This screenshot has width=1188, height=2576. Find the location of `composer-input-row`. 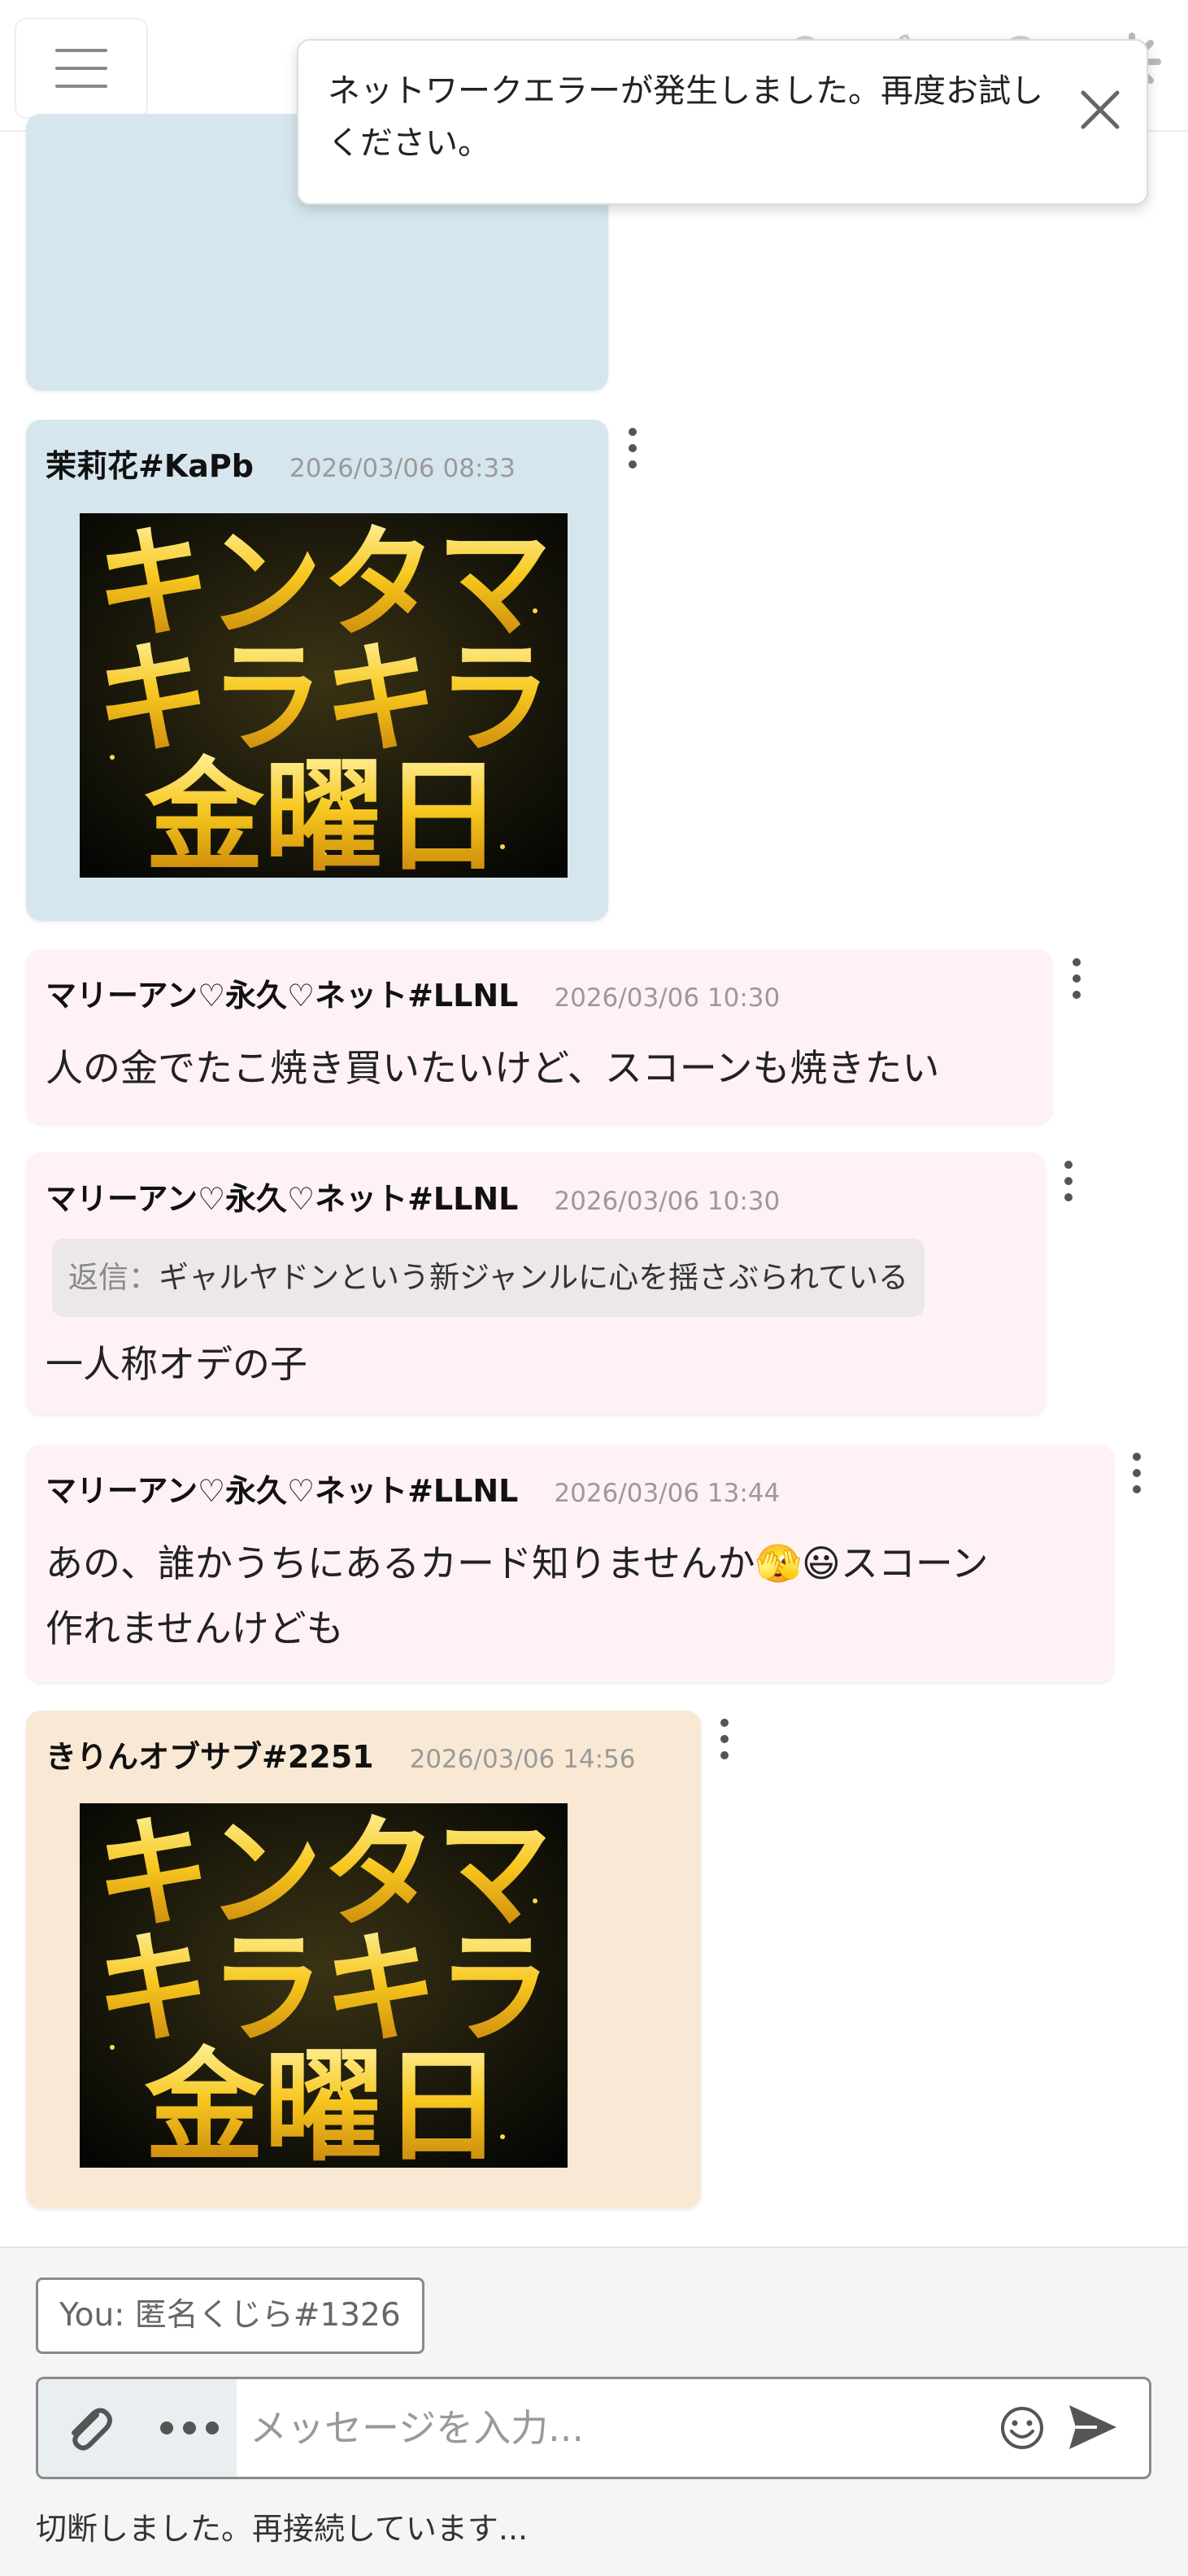

composer-input-row is located at coordinates (593, 2428).